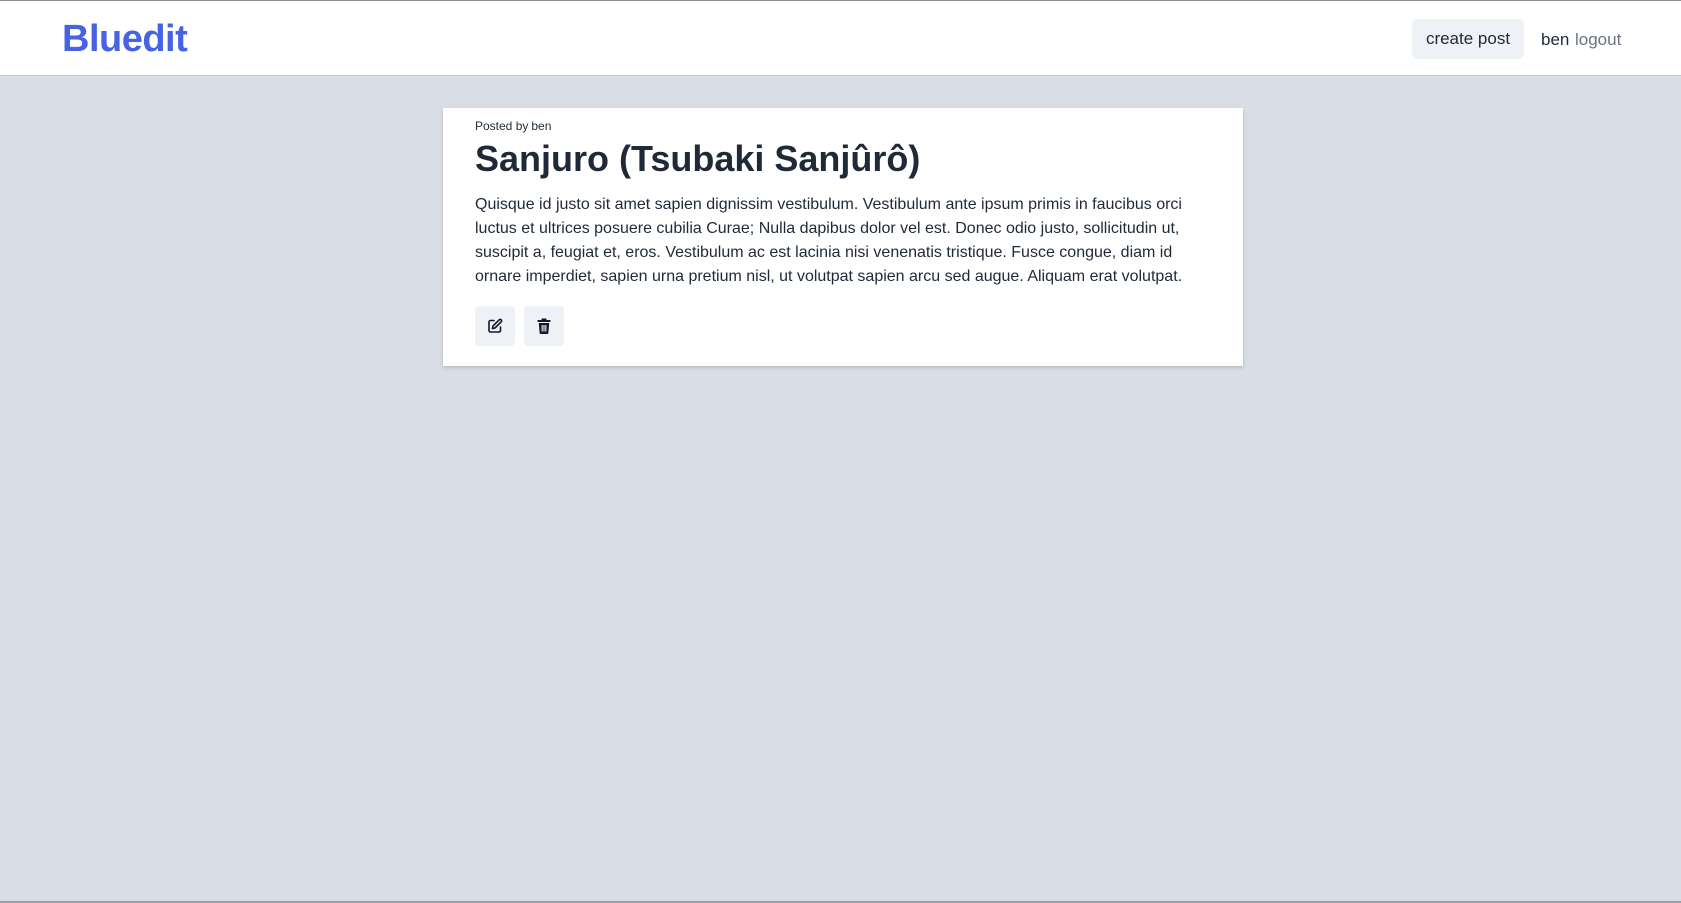 Image resolution: width=1681 pixels, height=903 pixels. Describe the element at coordinates (125, 39) in the screenshot. I see `brand-logo: Bluedit` at that location.